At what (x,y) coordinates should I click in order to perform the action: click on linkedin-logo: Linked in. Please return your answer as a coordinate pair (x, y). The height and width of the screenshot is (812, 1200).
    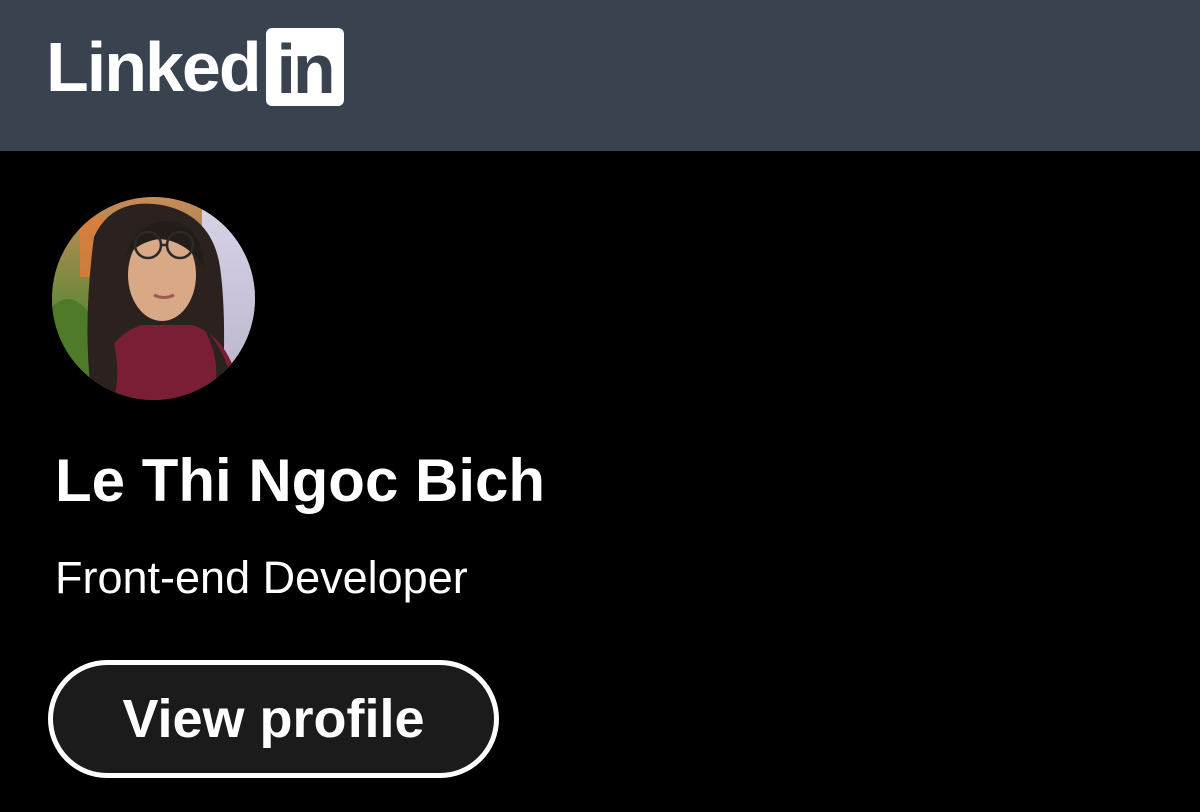
    Looking at the image, I should click on (195, 68).